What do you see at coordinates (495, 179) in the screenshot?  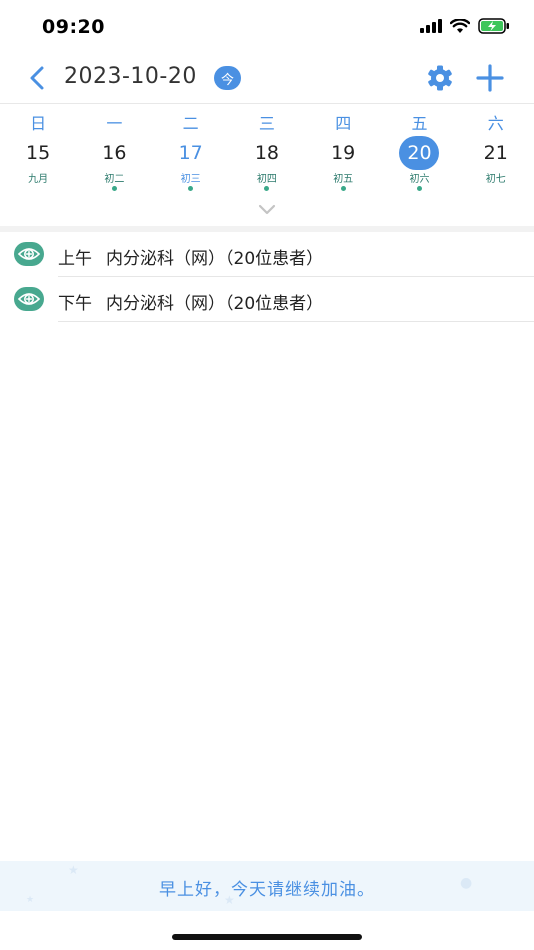 I see `lunar-date: 初七` at bounding box center [495, 179].